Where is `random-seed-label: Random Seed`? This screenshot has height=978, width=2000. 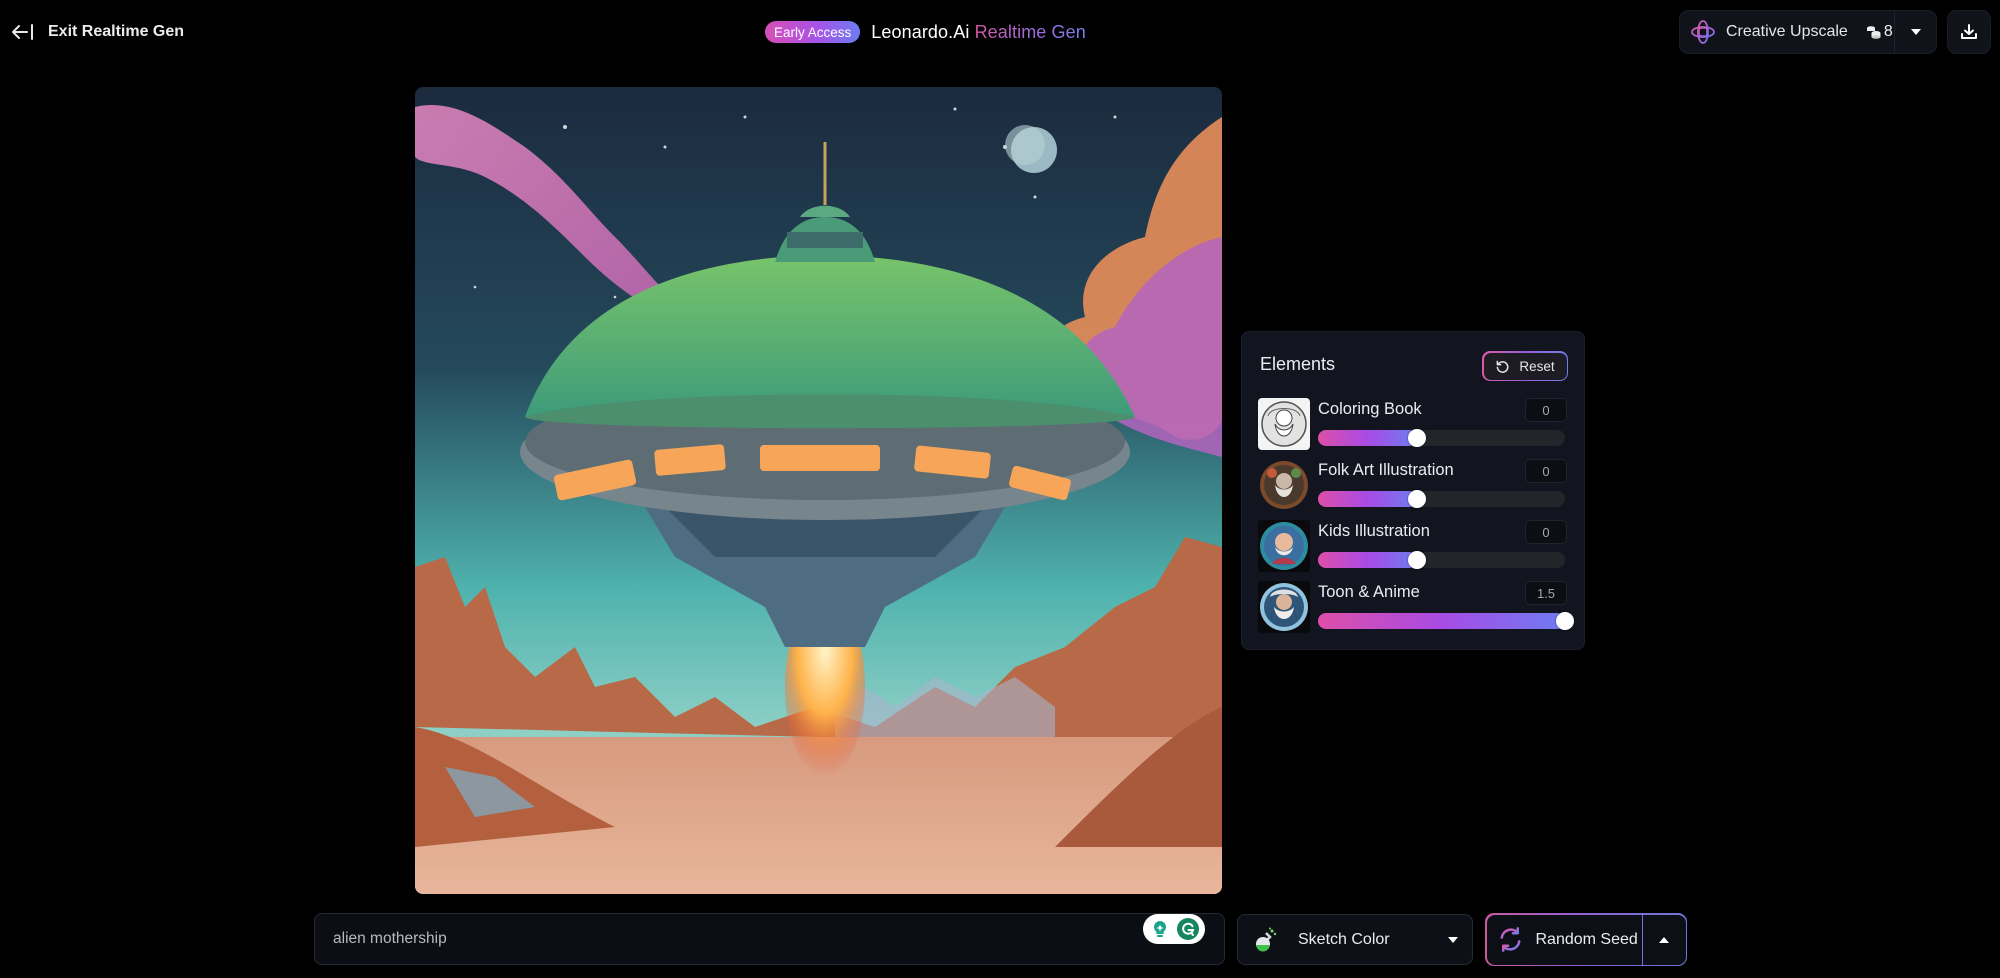
random-seed-label: Random Seed is located at coordinates (1586, 939).